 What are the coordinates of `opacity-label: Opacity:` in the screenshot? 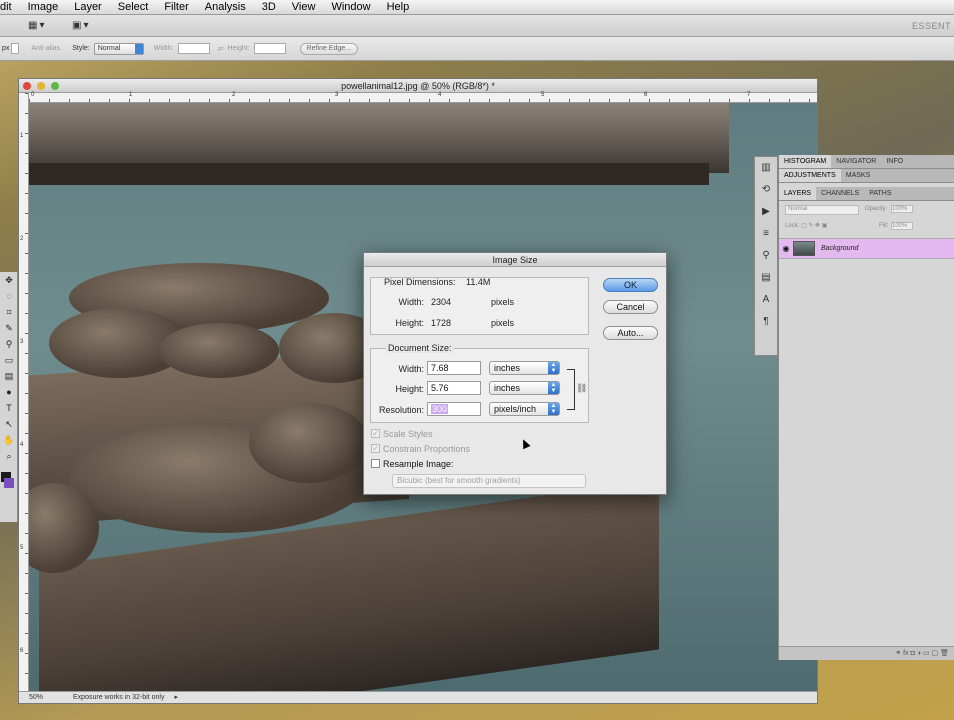 It's located at (876, 209).